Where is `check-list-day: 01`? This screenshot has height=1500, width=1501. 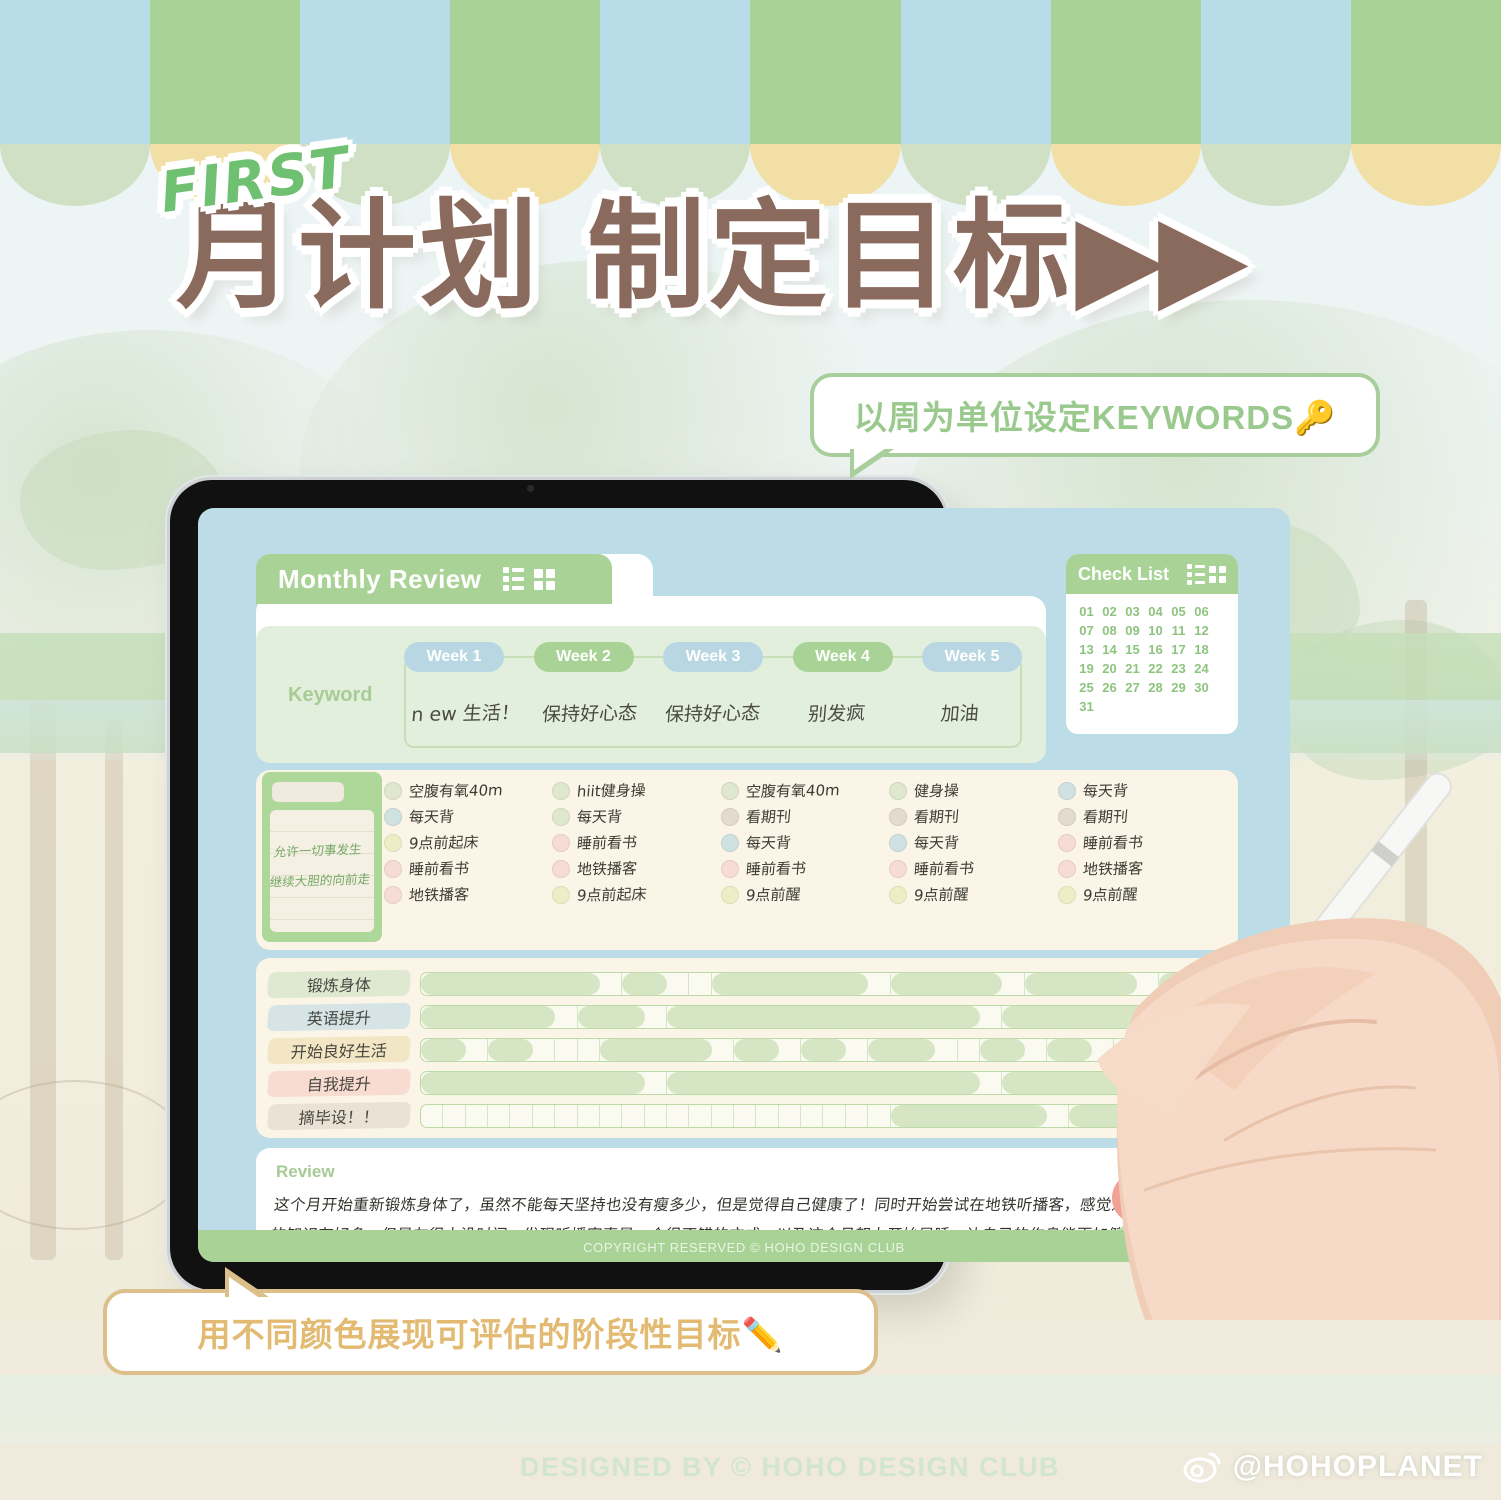
check-list-day: 01 is located at coordinates (1086, 611).